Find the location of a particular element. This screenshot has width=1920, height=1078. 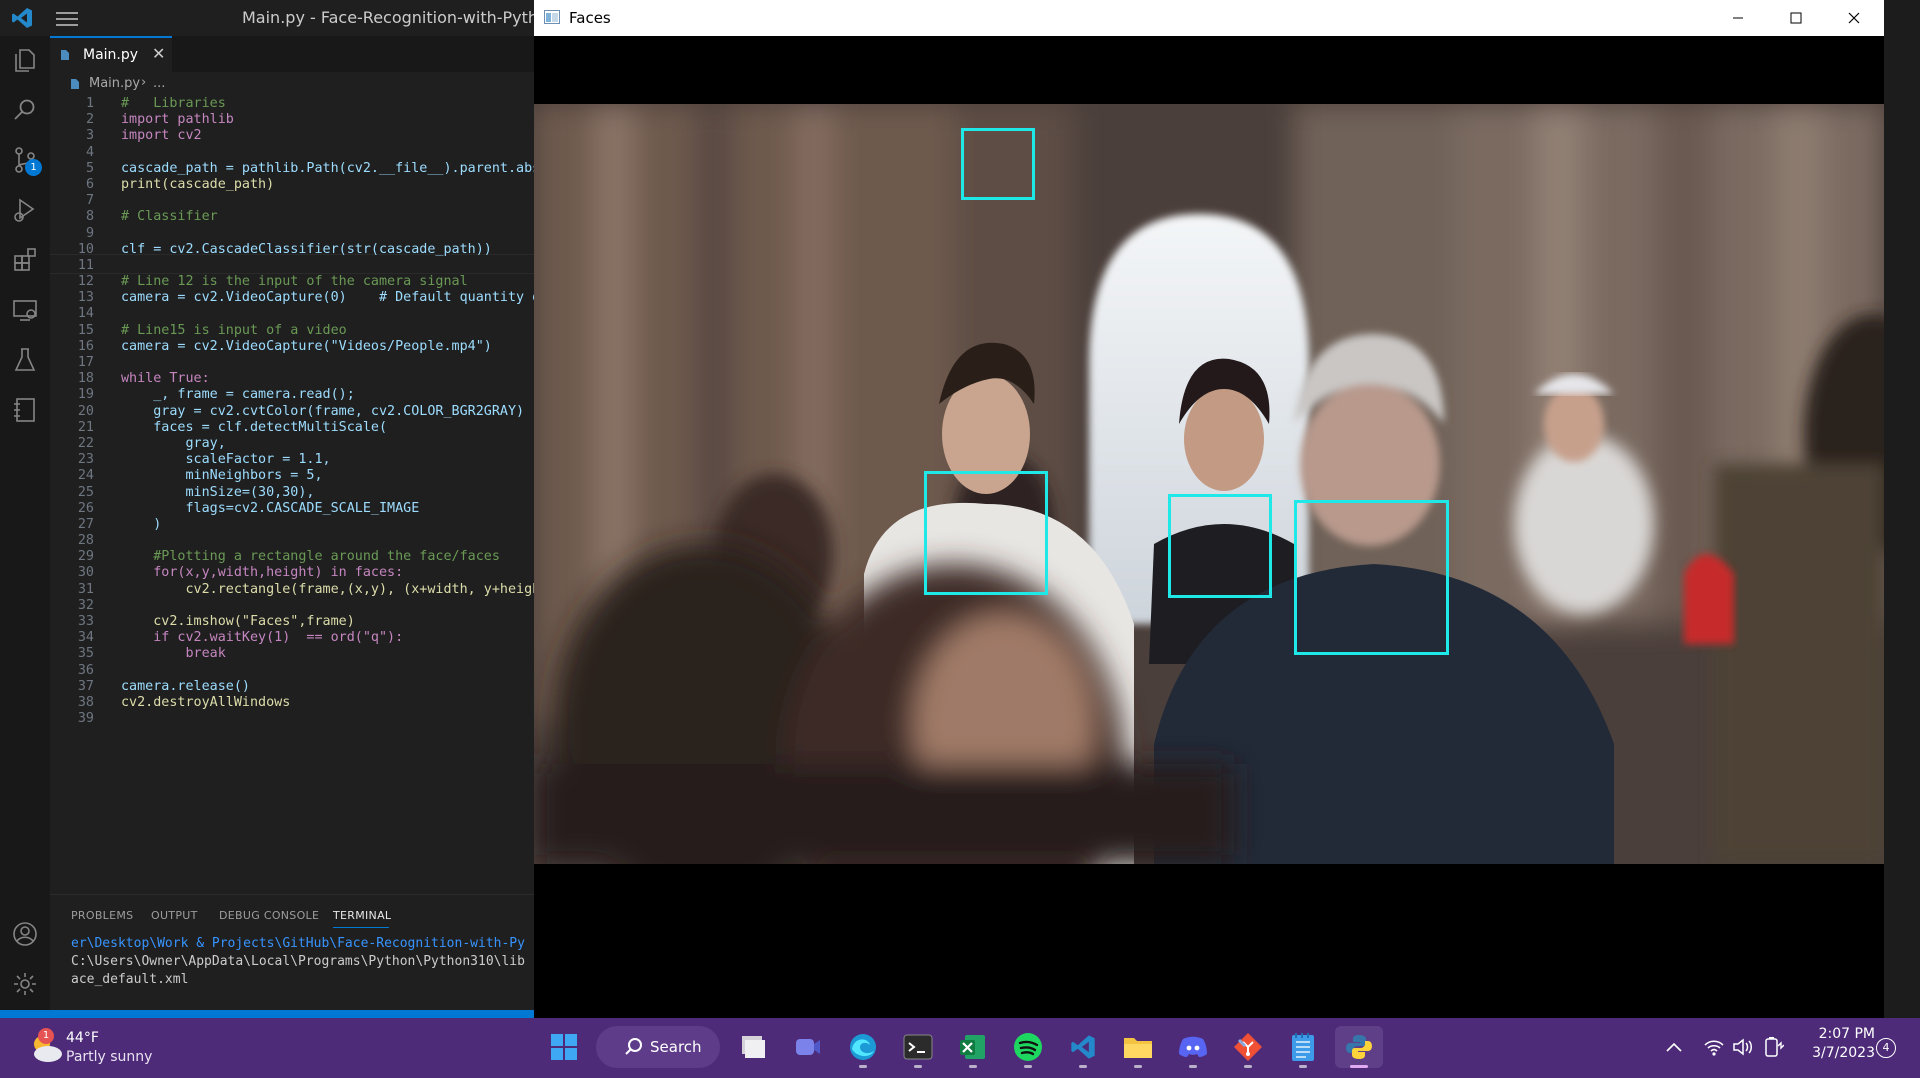

vscode-logo-icon is located at coordinates (22, 18).